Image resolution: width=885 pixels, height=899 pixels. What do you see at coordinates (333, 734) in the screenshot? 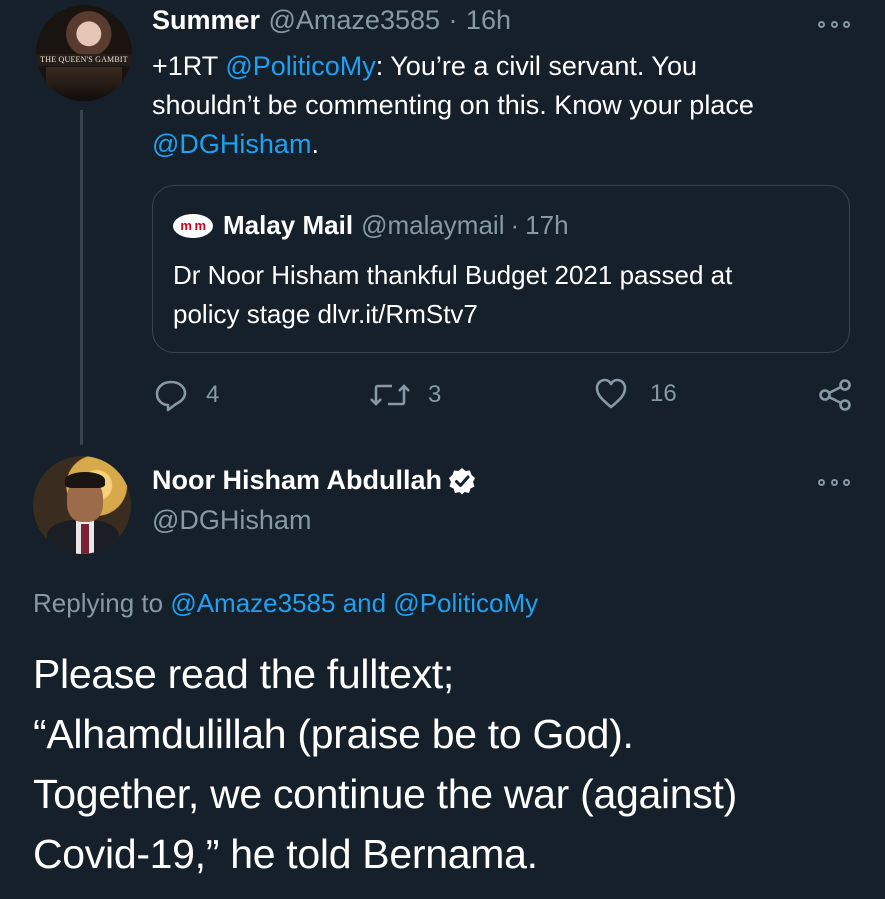
I see `tweet2-text-line: “Alhamdulillah (praise be to God).` at bounding box center [333, 734].